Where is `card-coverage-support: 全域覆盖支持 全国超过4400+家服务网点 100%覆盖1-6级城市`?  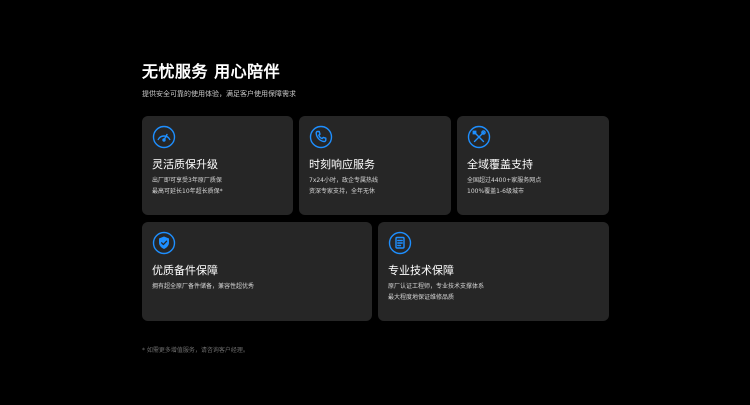 card-coverage-support: 全域覆盖支持 全国超过4400+家服务网点 100%覆盖1-6级城市 is located at coordinates (533, 165).